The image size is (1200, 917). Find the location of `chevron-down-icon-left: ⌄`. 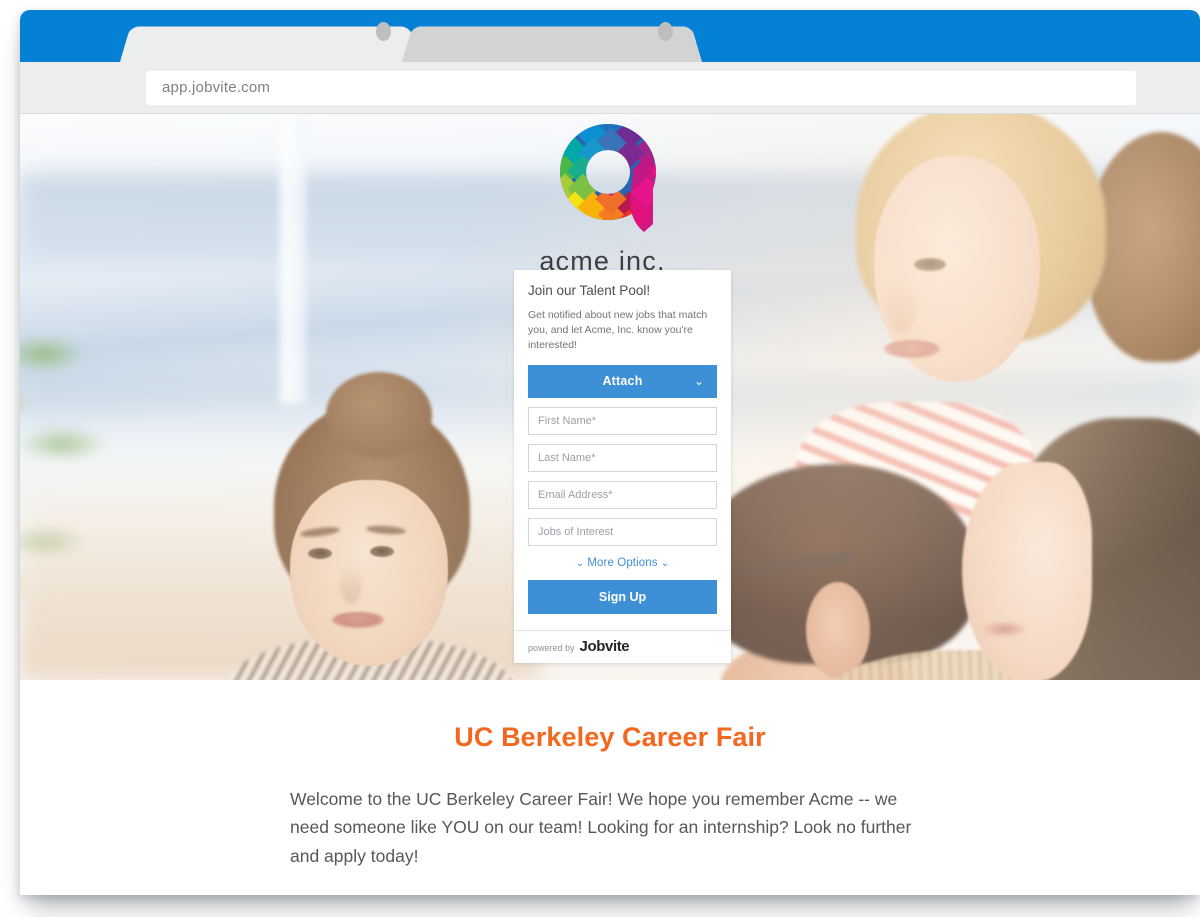

chevron-down-icon-left: ⌄ is located at coordinates (580, 563).